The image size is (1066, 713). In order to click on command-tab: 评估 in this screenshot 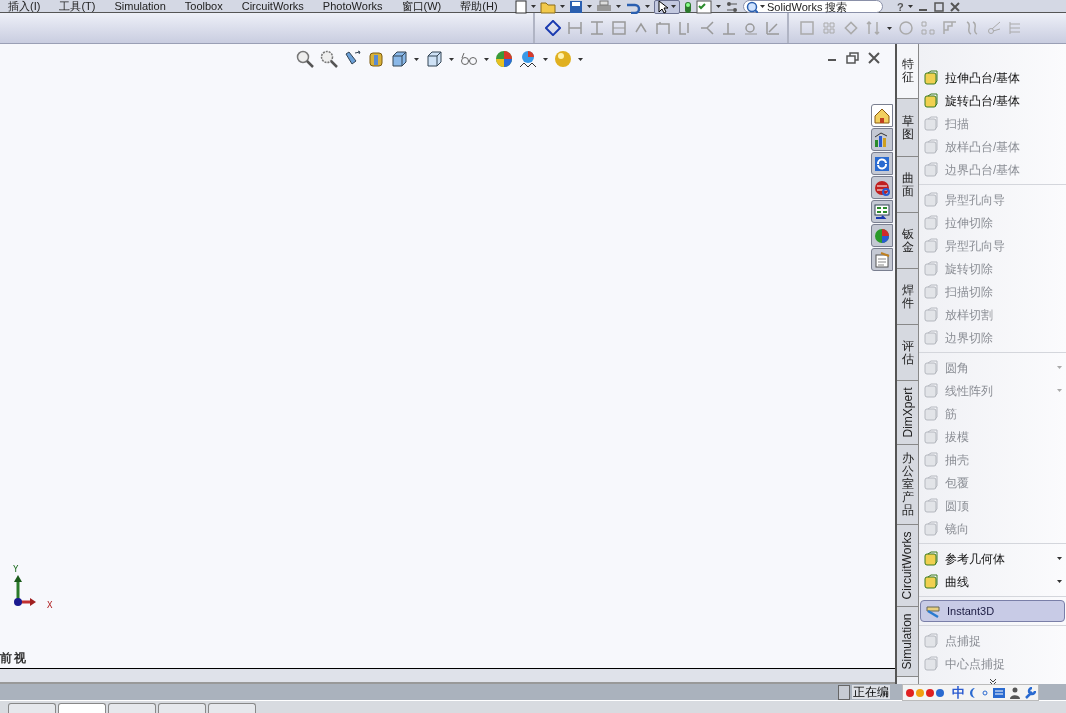, I will do `click(907, 353)`.